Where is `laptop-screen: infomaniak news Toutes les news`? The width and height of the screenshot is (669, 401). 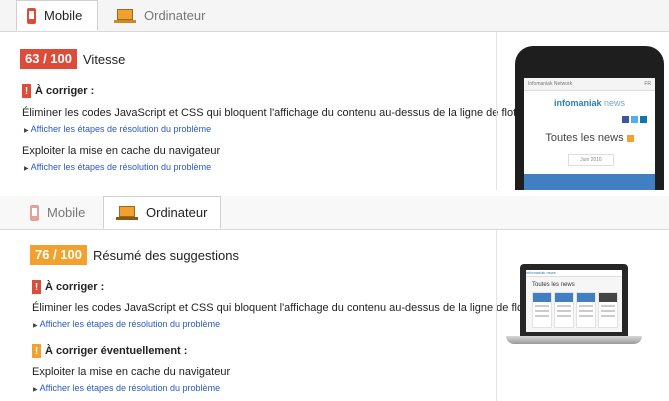 laptop-screen: infomaniak news Toutes les news is located at coordinates (574, 301).